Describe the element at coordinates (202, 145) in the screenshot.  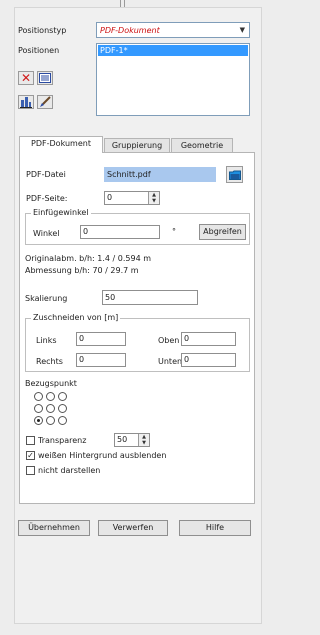
I see `tab-geometrie: Geometrie` at that location.